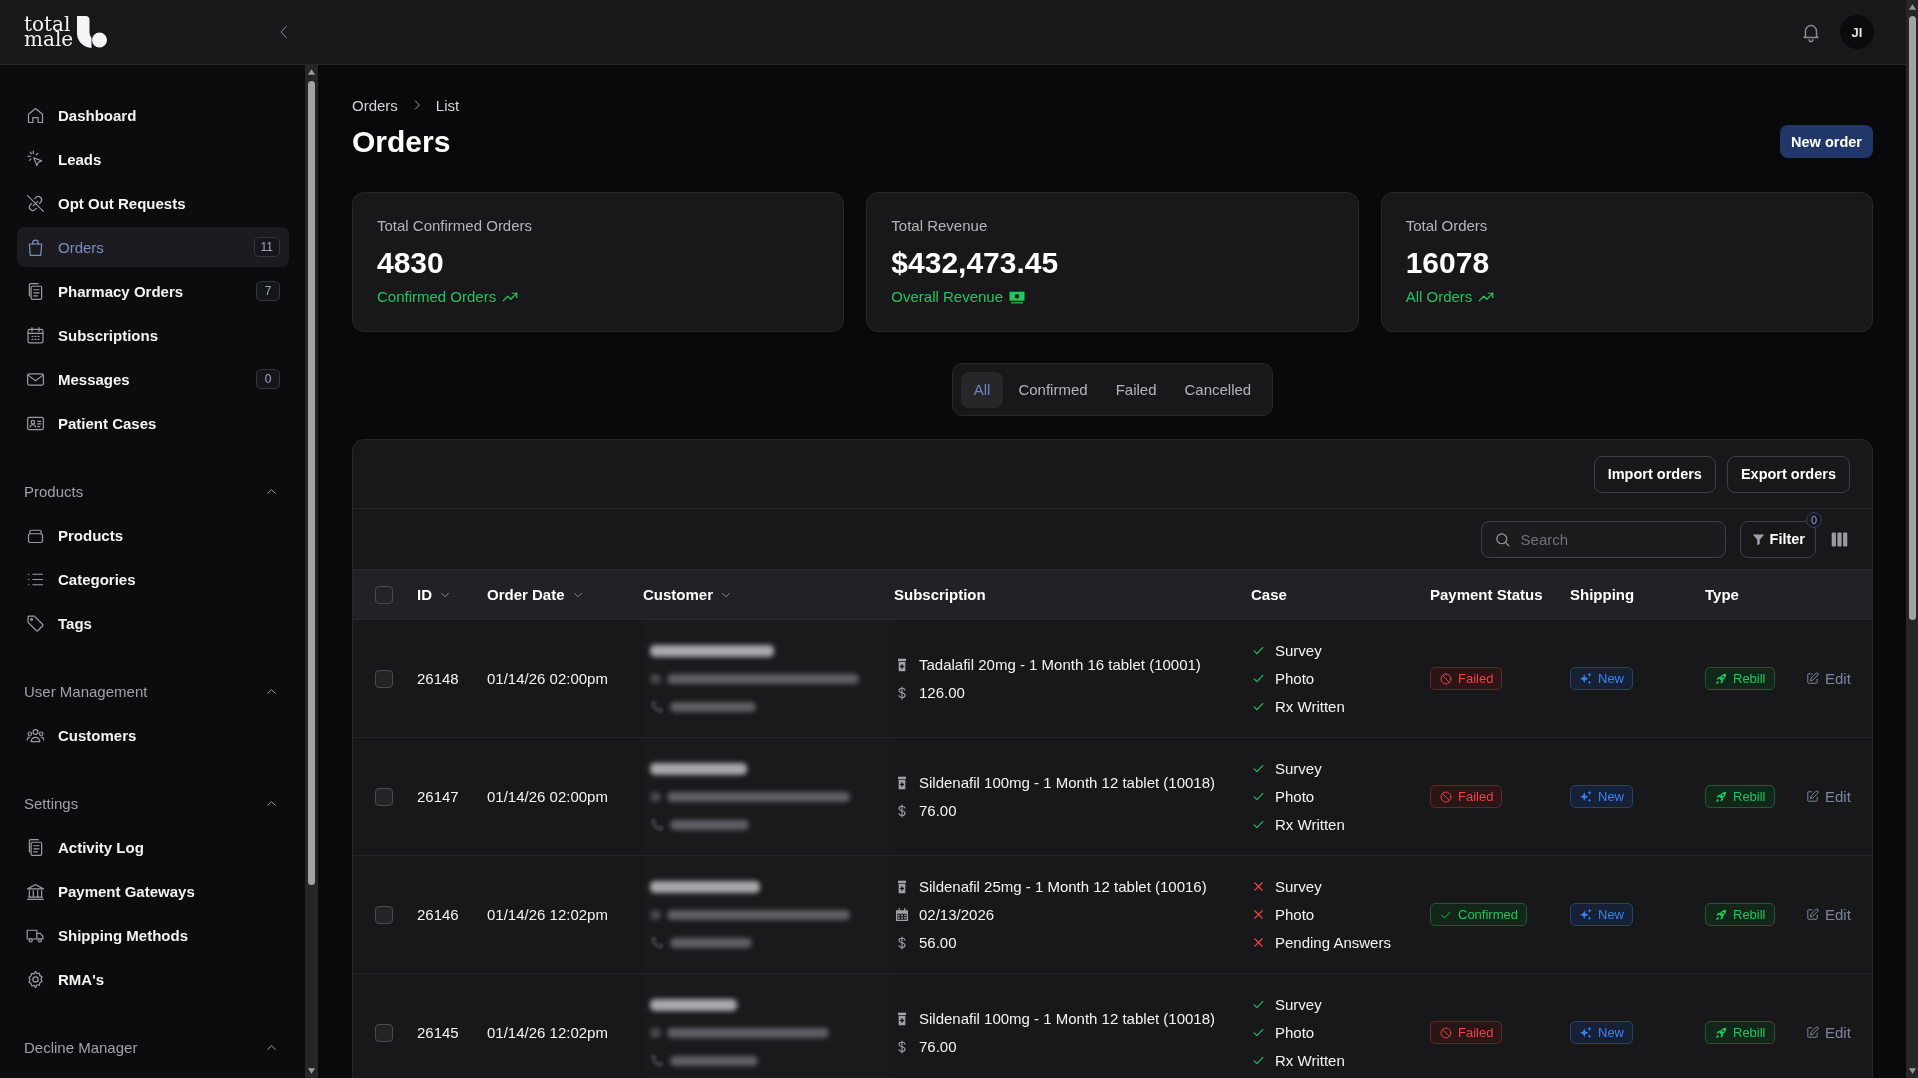  What do you see at coordinates (1053, 389) in the screenshot?
I see `filter-tab: Confirmed` at bounding box center [1053, 389].